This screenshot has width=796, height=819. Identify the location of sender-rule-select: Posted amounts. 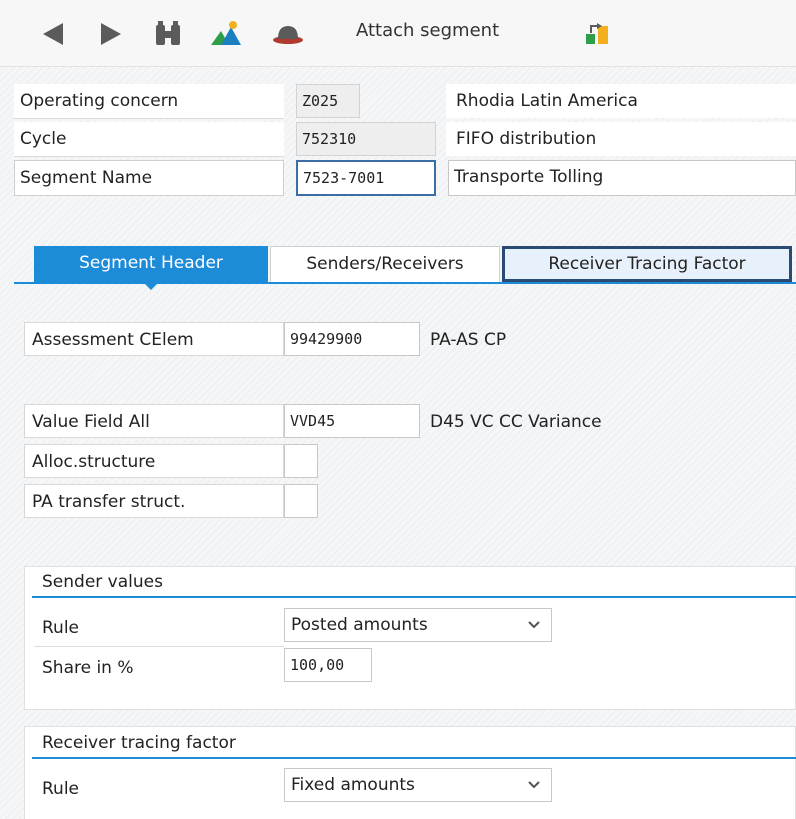
(418, 625).